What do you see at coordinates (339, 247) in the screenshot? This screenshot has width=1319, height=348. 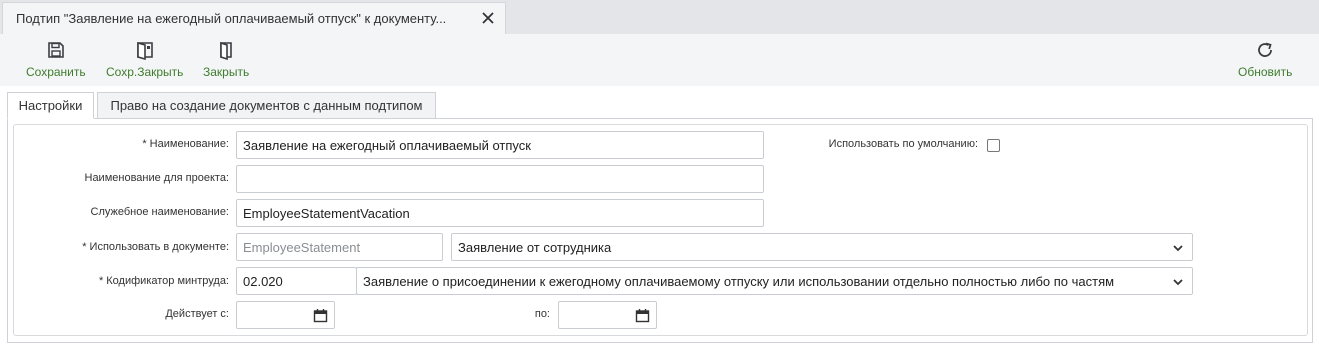 I see `use-in-document-code-input: EmployeeStatement` at bounding box center [339, 247].